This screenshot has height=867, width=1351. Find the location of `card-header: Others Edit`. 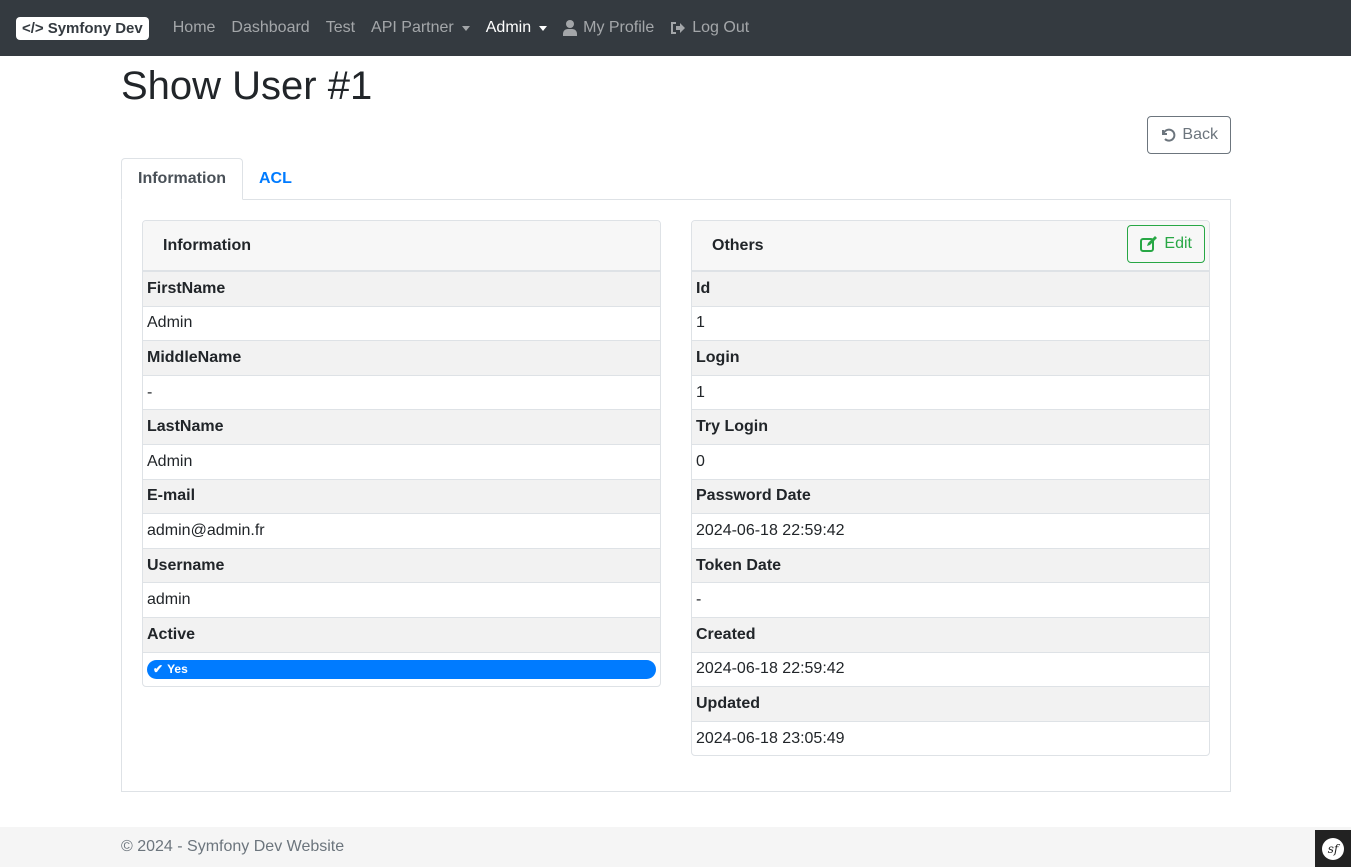

card-header: Others Edit is located at coordinates (950, 246).